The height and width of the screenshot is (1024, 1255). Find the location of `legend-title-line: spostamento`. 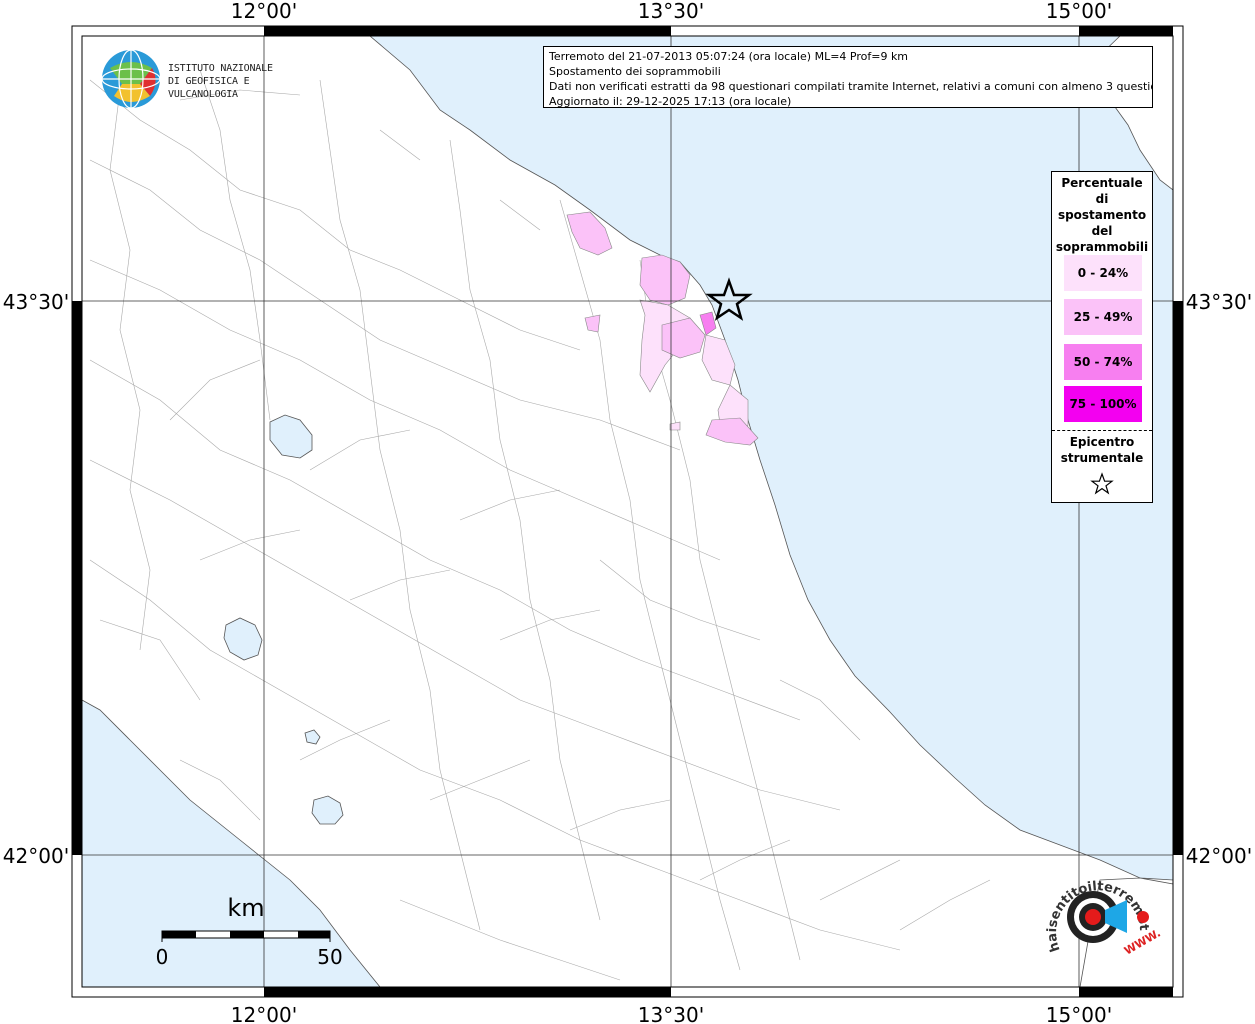

legend-title-line: spostamento is located at coordinates (1102, 215).